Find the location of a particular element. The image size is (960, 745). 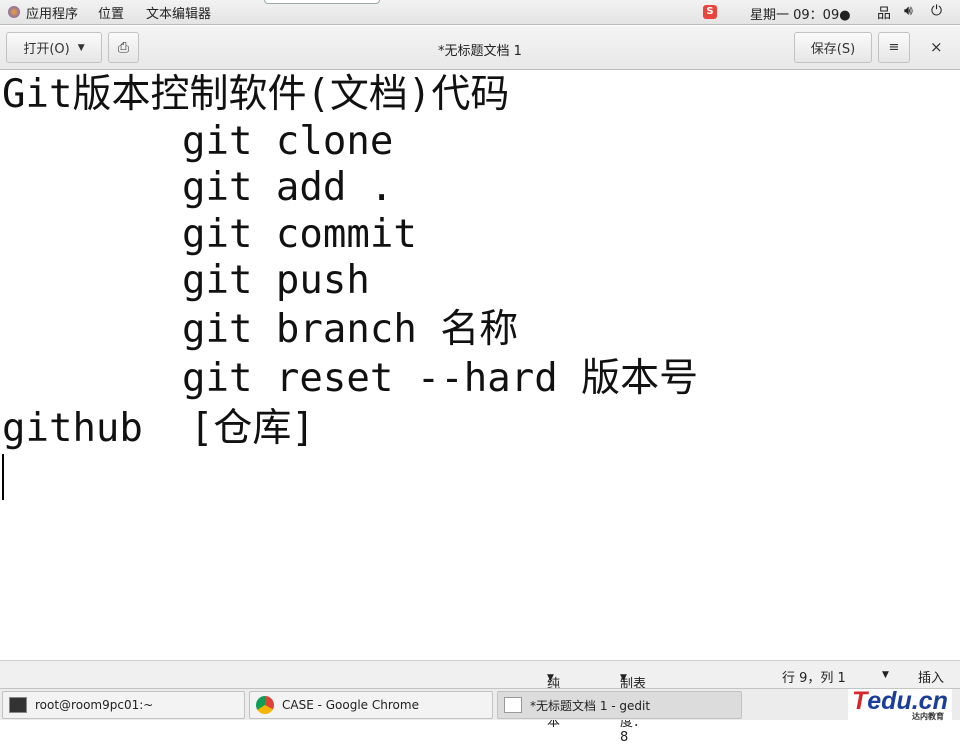

menu-button: ≡ is located at coordinates (894, 47).